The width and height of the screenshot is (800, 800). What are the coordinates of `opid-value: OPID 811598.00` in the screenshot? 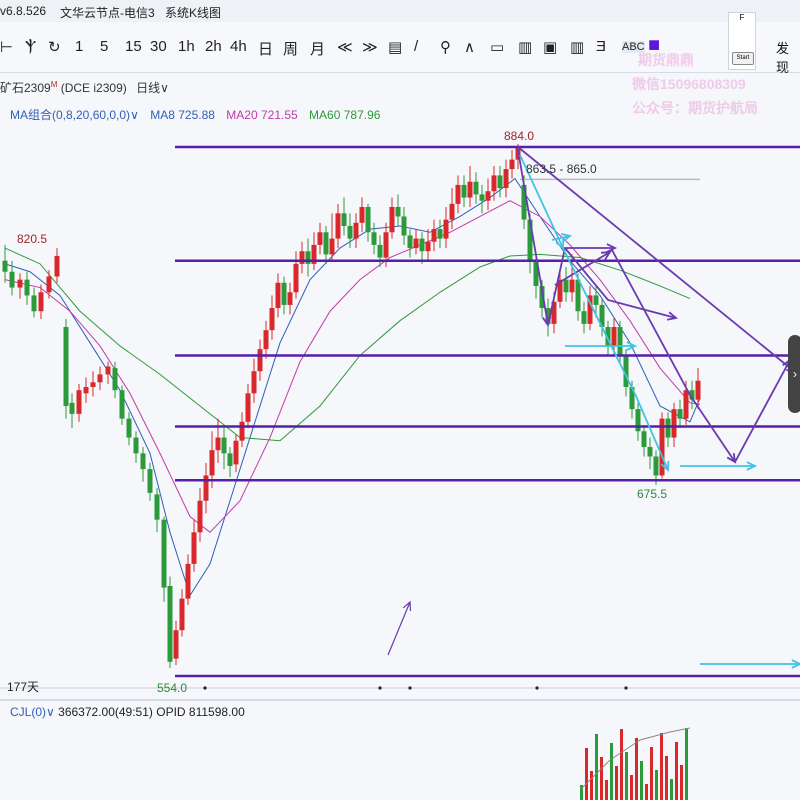 It's located at (200, 712).